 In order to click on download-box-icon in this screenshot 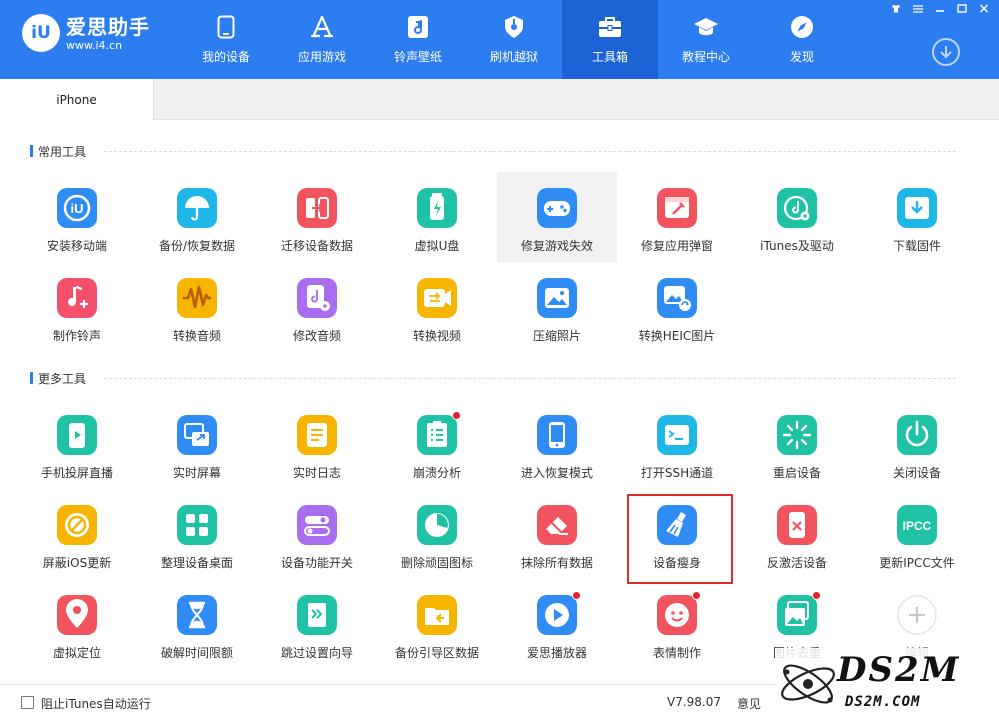, I will do `click(917, 208)`.